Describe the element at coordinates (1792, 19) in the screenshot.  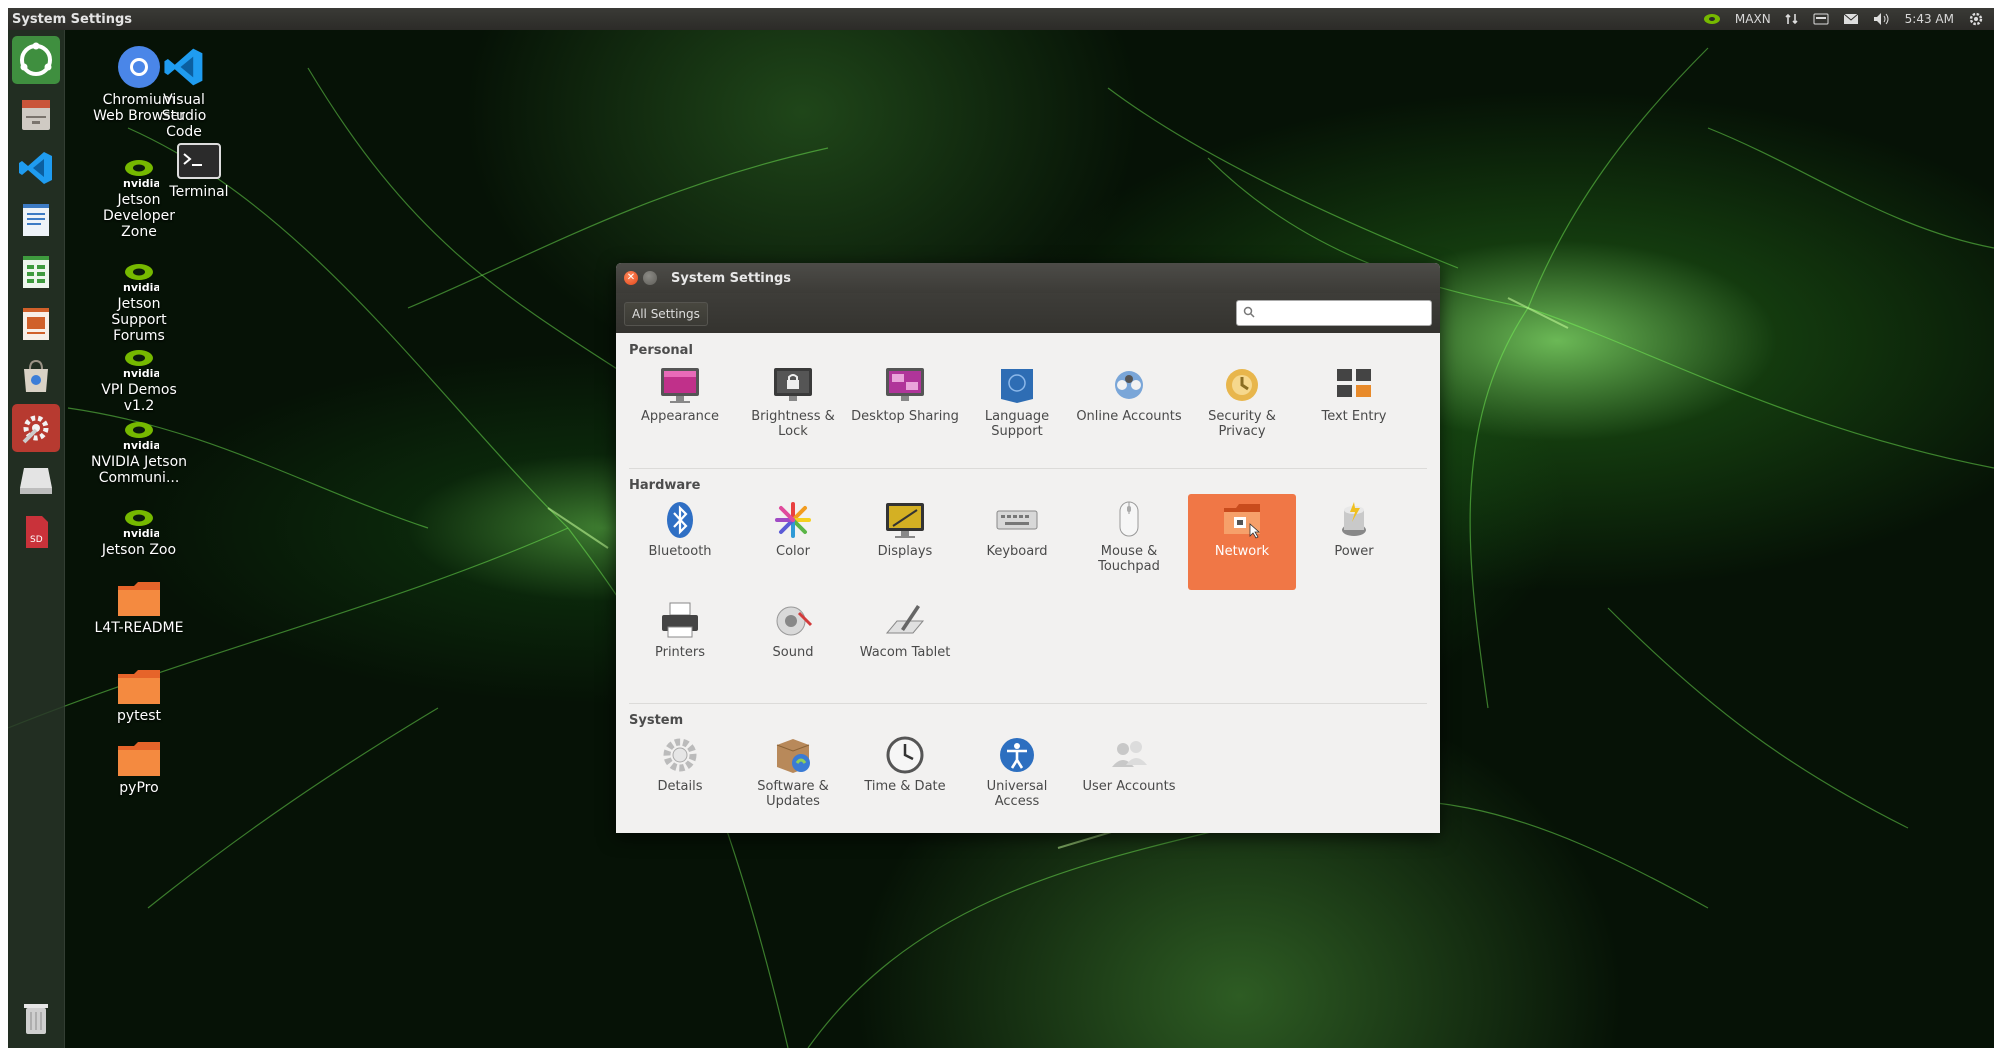
I see `network-indicator-icon` at that location.